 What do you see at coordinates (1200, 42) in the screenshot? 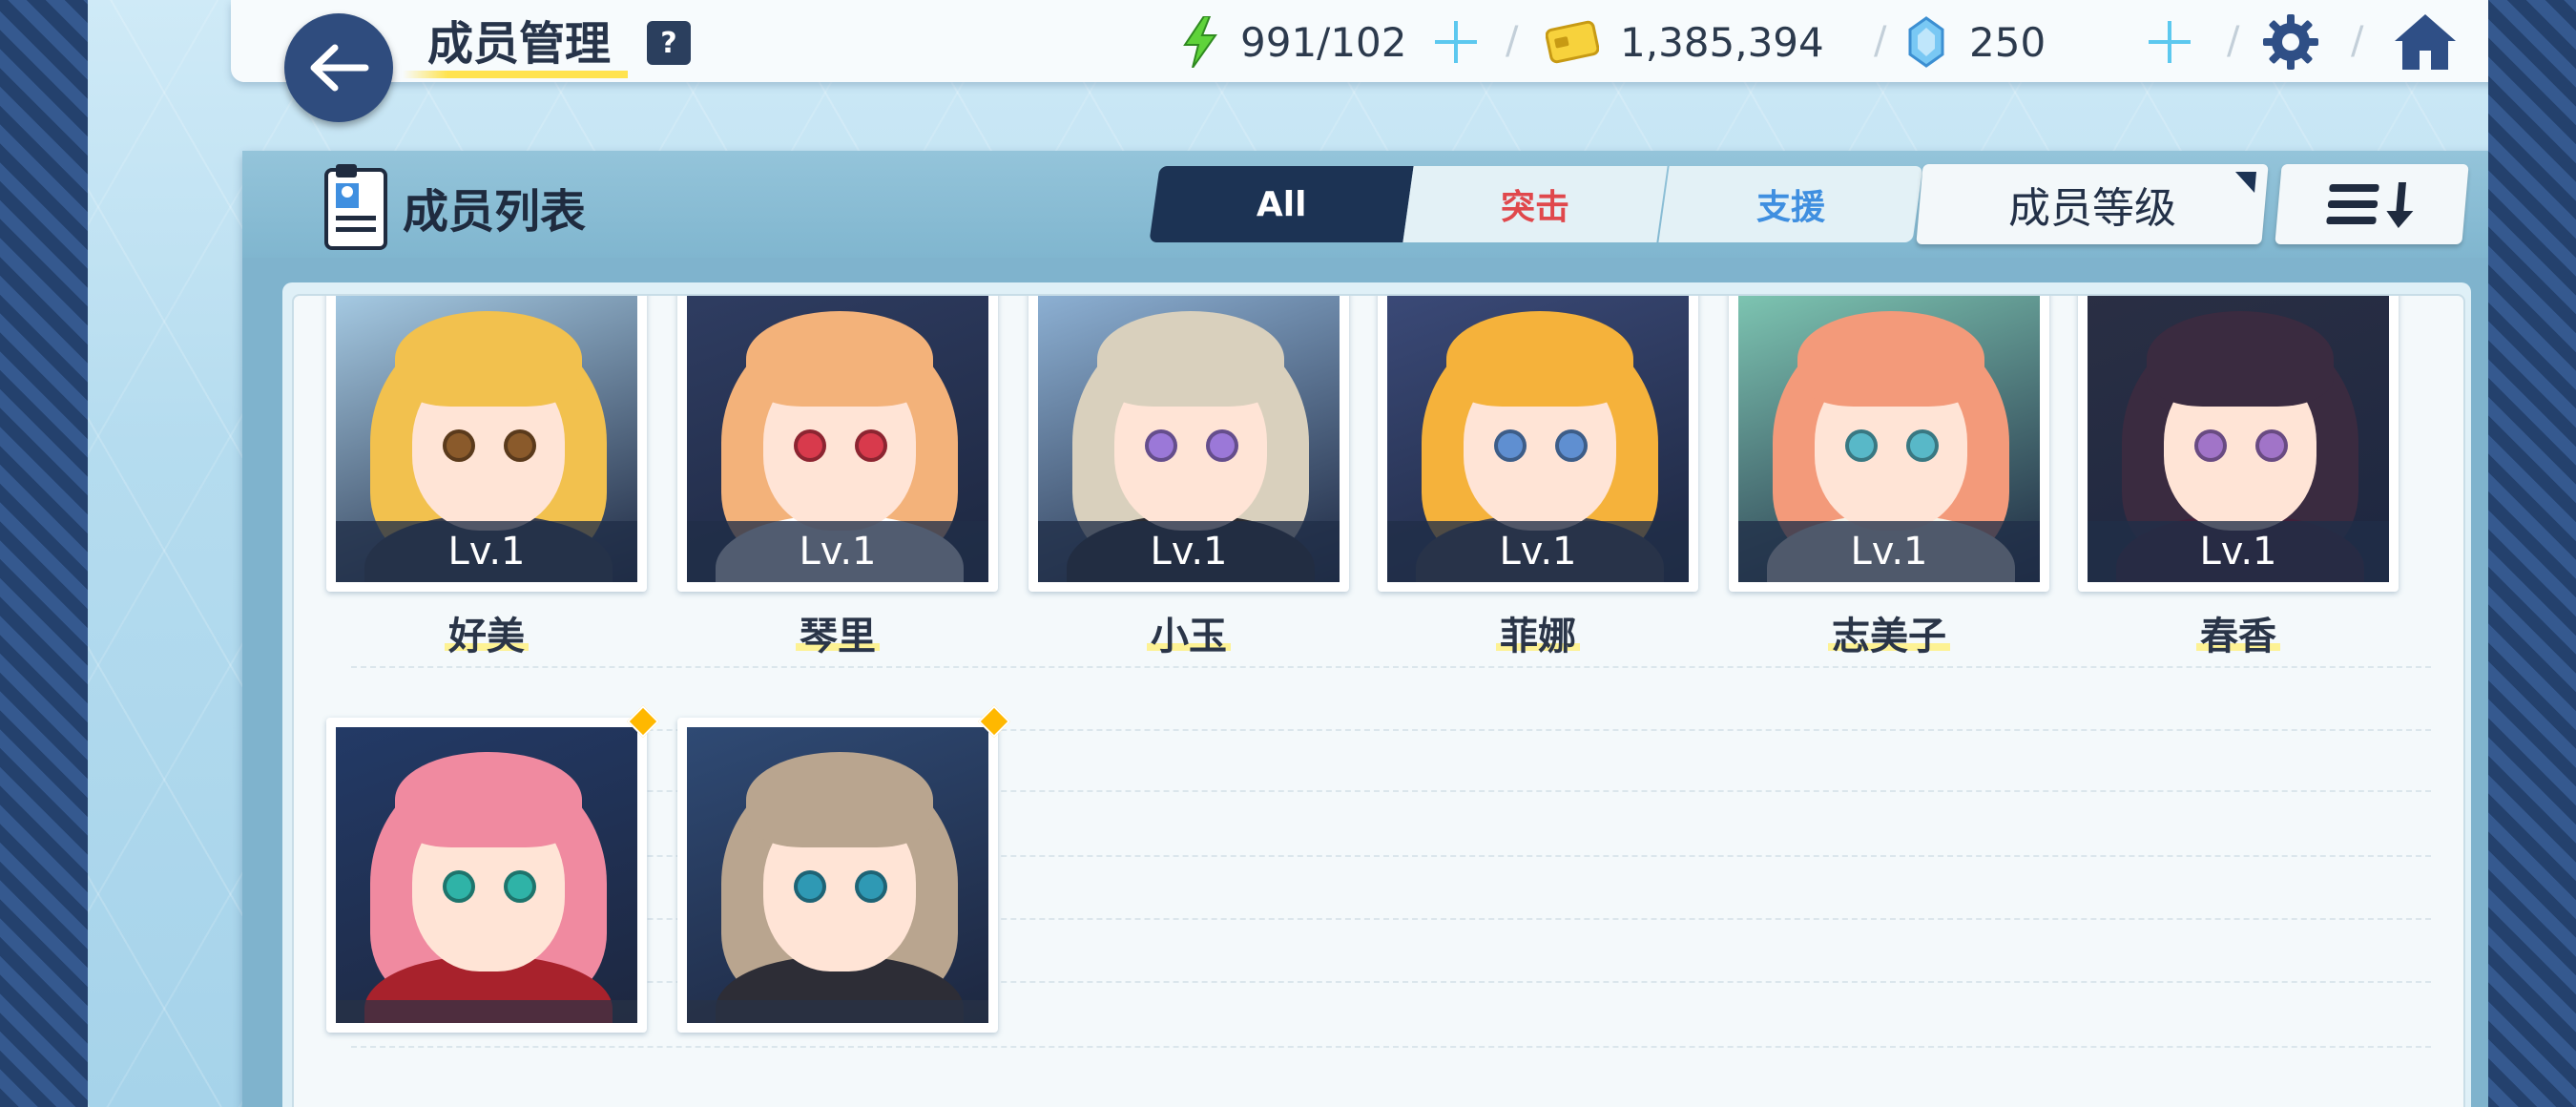
I see `lightning-icon` at bounding box center [1200, 42].